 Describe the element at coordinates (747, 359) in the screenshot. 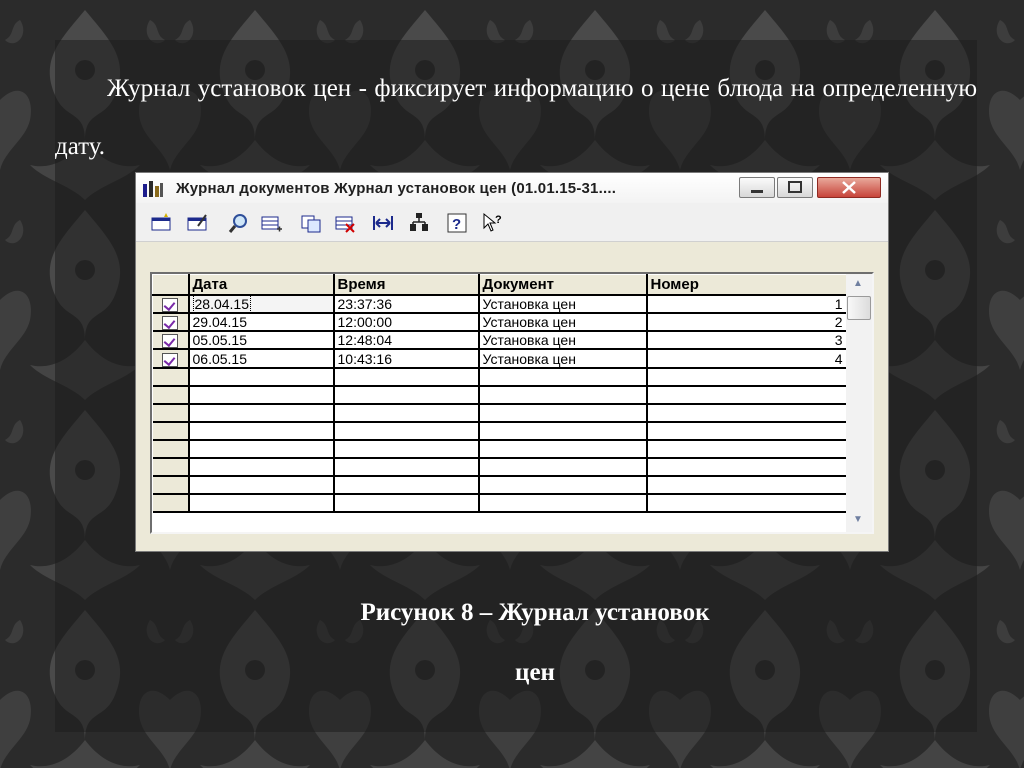

I see `cell-number: 4` at that location.